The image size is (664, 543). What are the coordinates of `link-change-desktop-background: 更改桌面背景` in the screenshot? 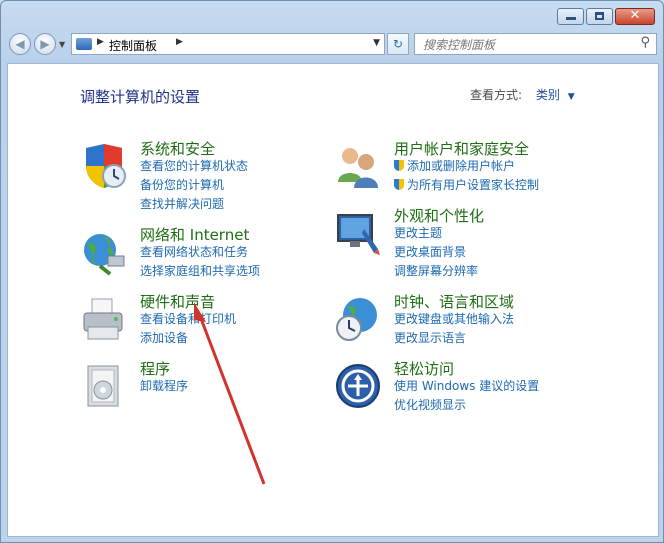 It's located at (430, 251).